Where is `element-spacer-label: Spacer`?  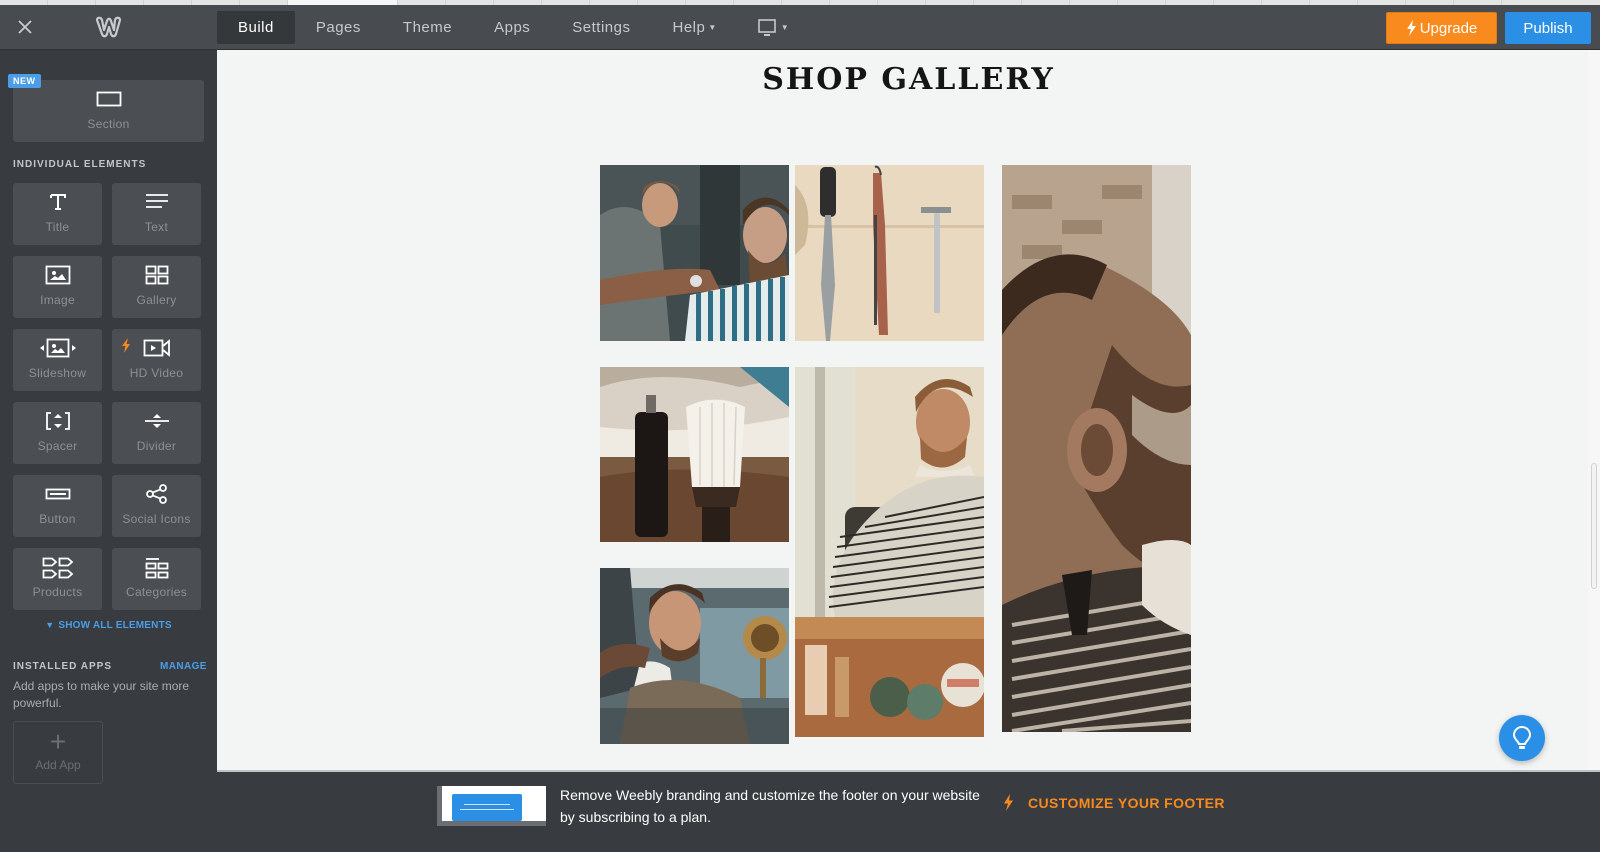 element-spacer-label: Spacer is located at coordinates (57, 446).